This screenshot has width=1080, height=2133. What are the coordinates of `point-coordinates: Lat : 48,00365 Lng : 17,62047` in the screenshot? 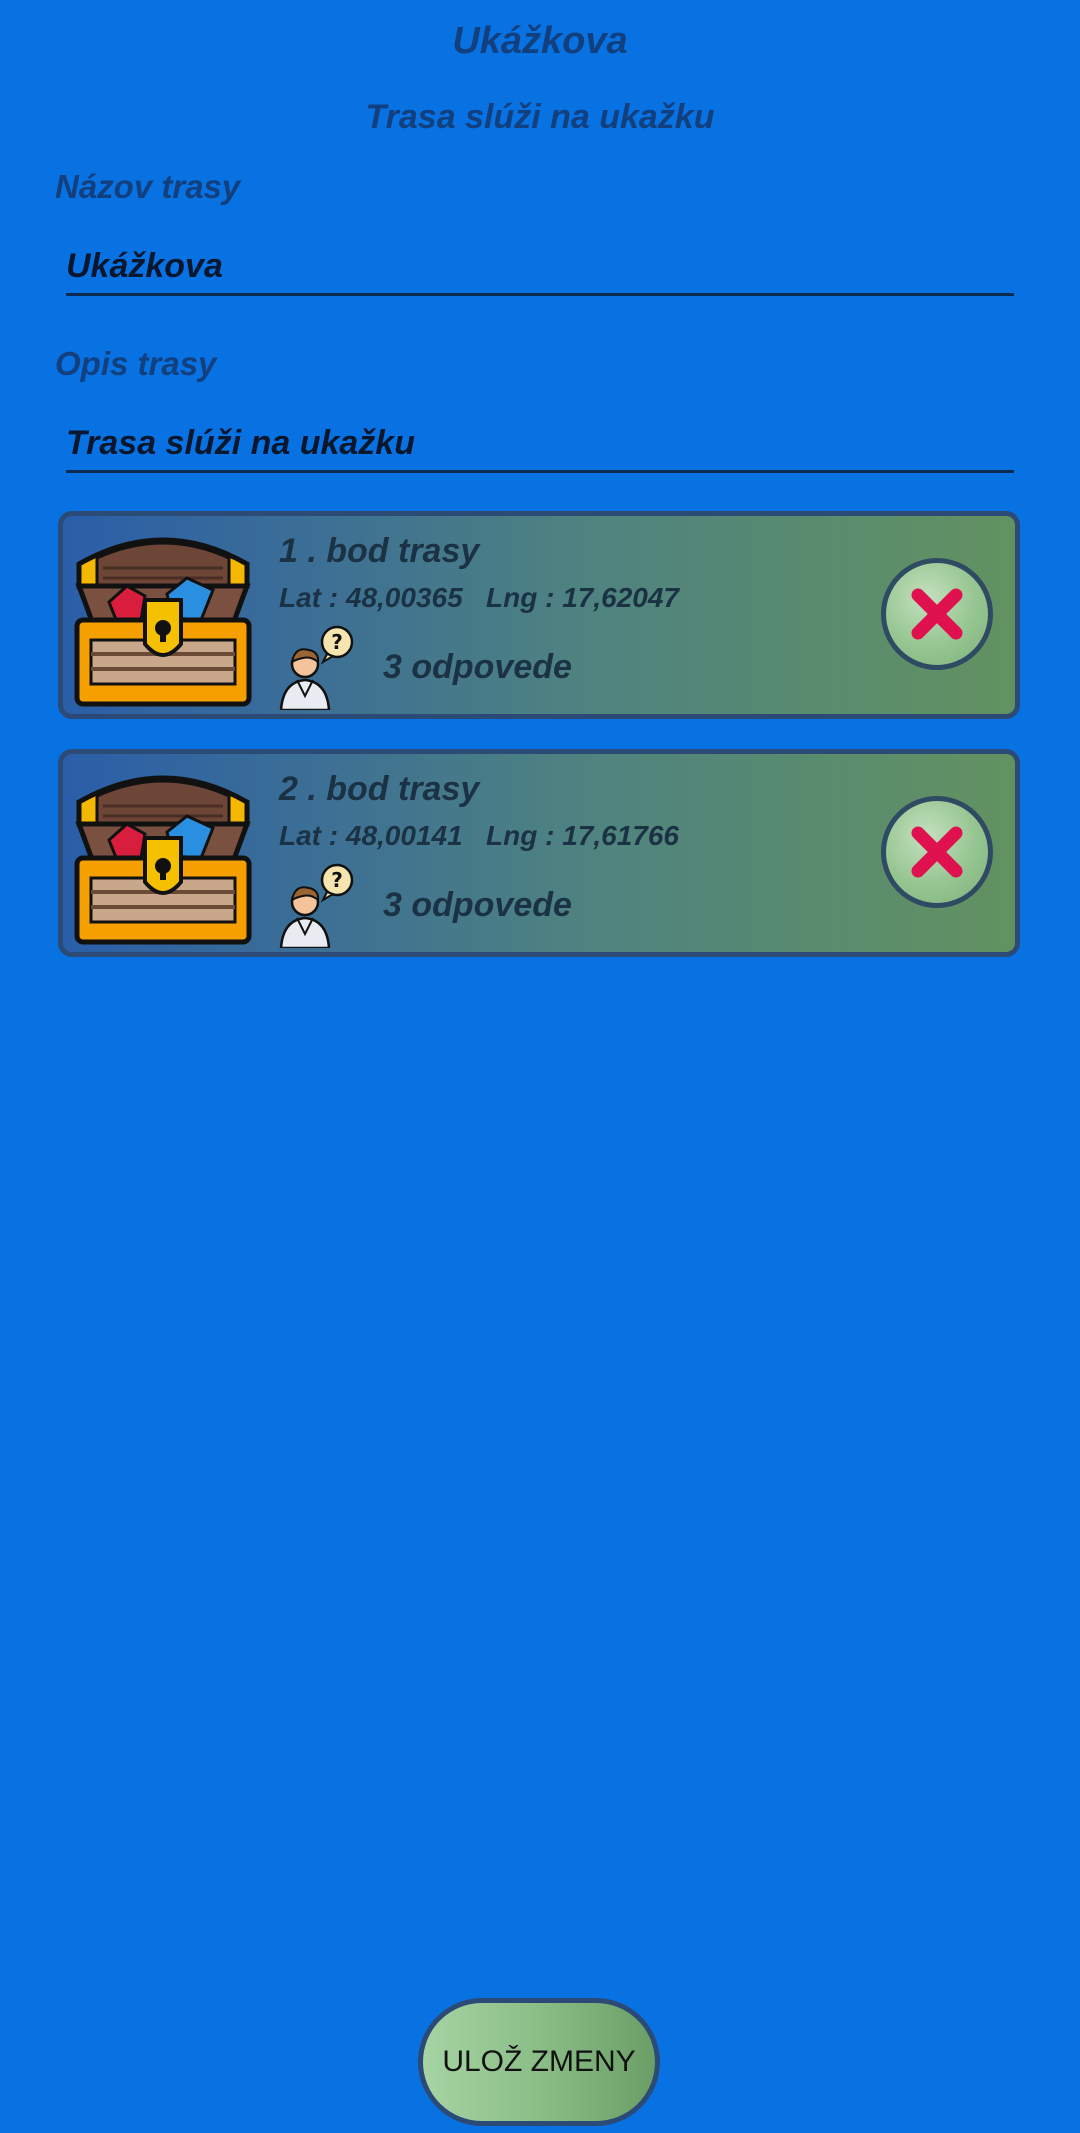 It's located at (479, 597).